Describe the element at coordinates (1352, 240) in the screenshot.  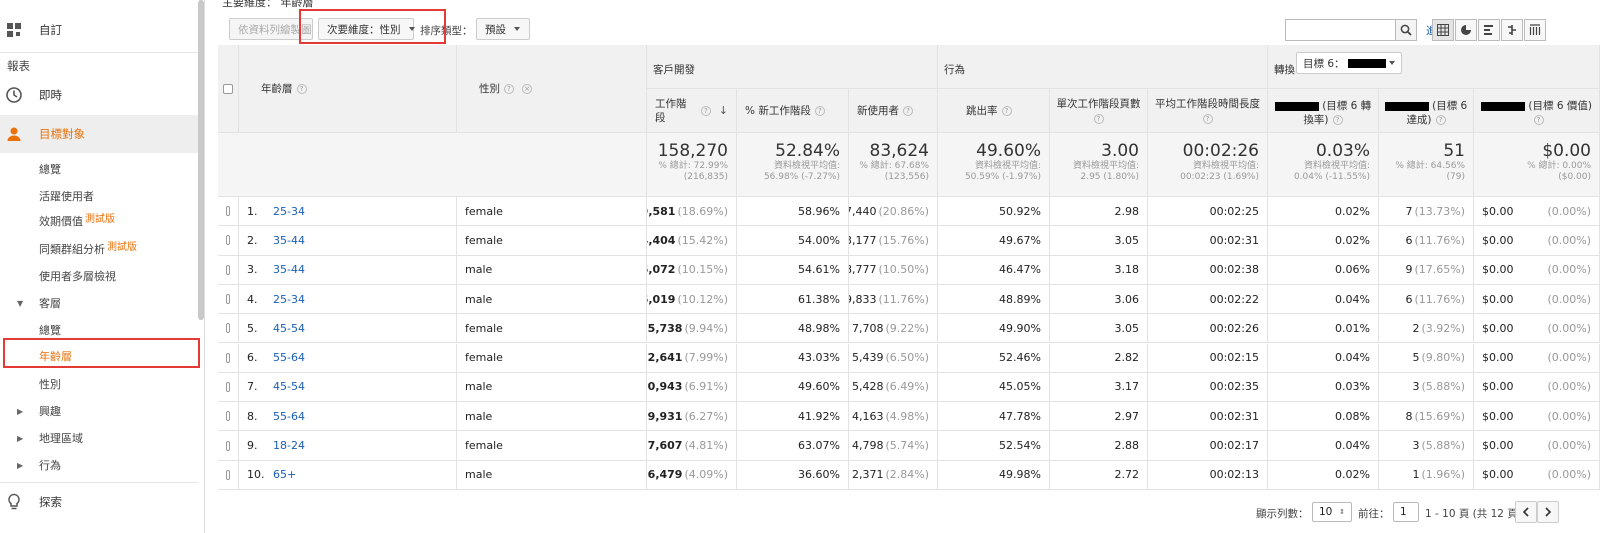
I see `conversion-rate-value: 0.02%` at that location.